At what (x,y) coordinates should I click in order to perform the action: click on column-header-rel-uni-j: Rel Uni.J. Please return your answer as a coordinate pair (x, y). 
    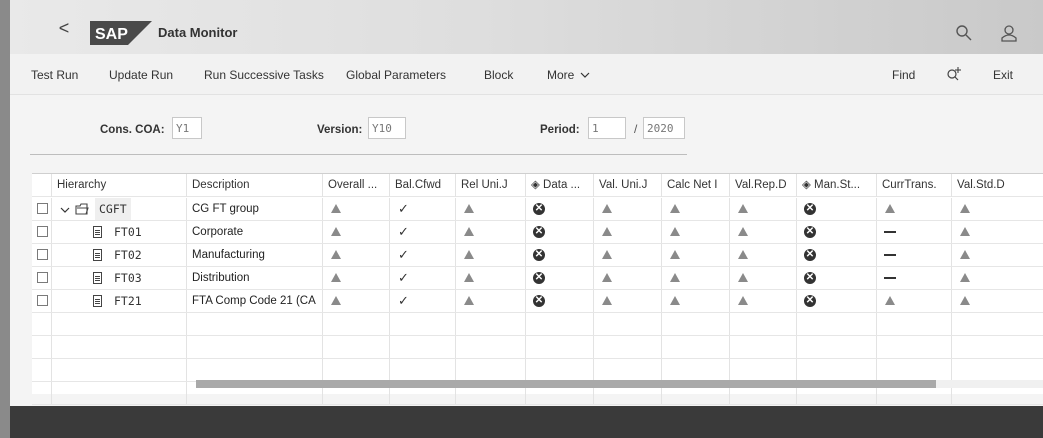
    Looking at the image, I should click on (491, 185).